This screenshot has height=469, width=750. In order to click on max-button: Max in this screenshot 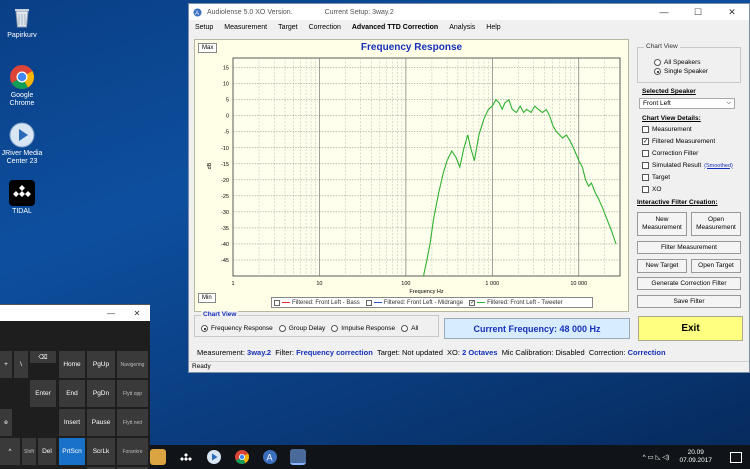, I will do `click(208, 48)`.